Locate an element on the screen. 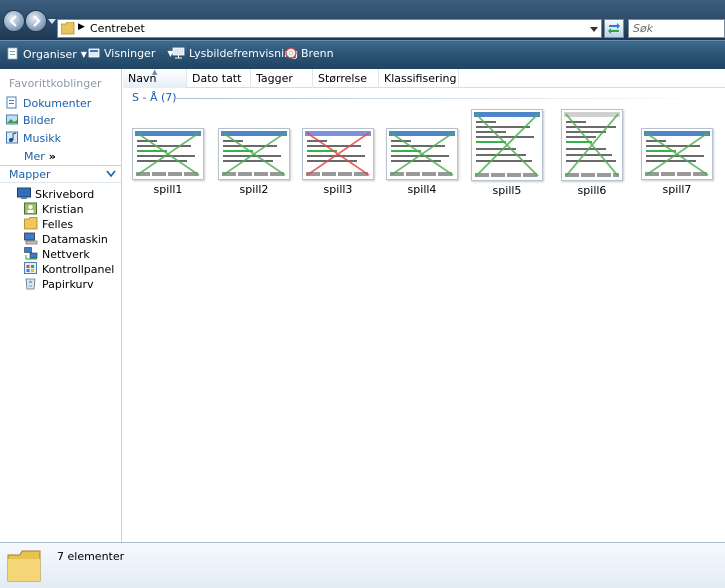 The image size is (725, 588). file-item-spill5: spill5 is located at coordinates (507, 153).